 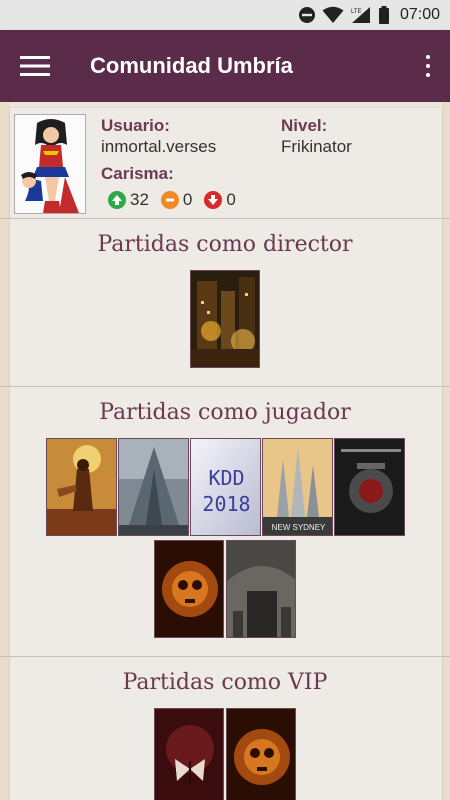 I want to click on charisma-values: 32 0 0, so click(x=176, y=200).